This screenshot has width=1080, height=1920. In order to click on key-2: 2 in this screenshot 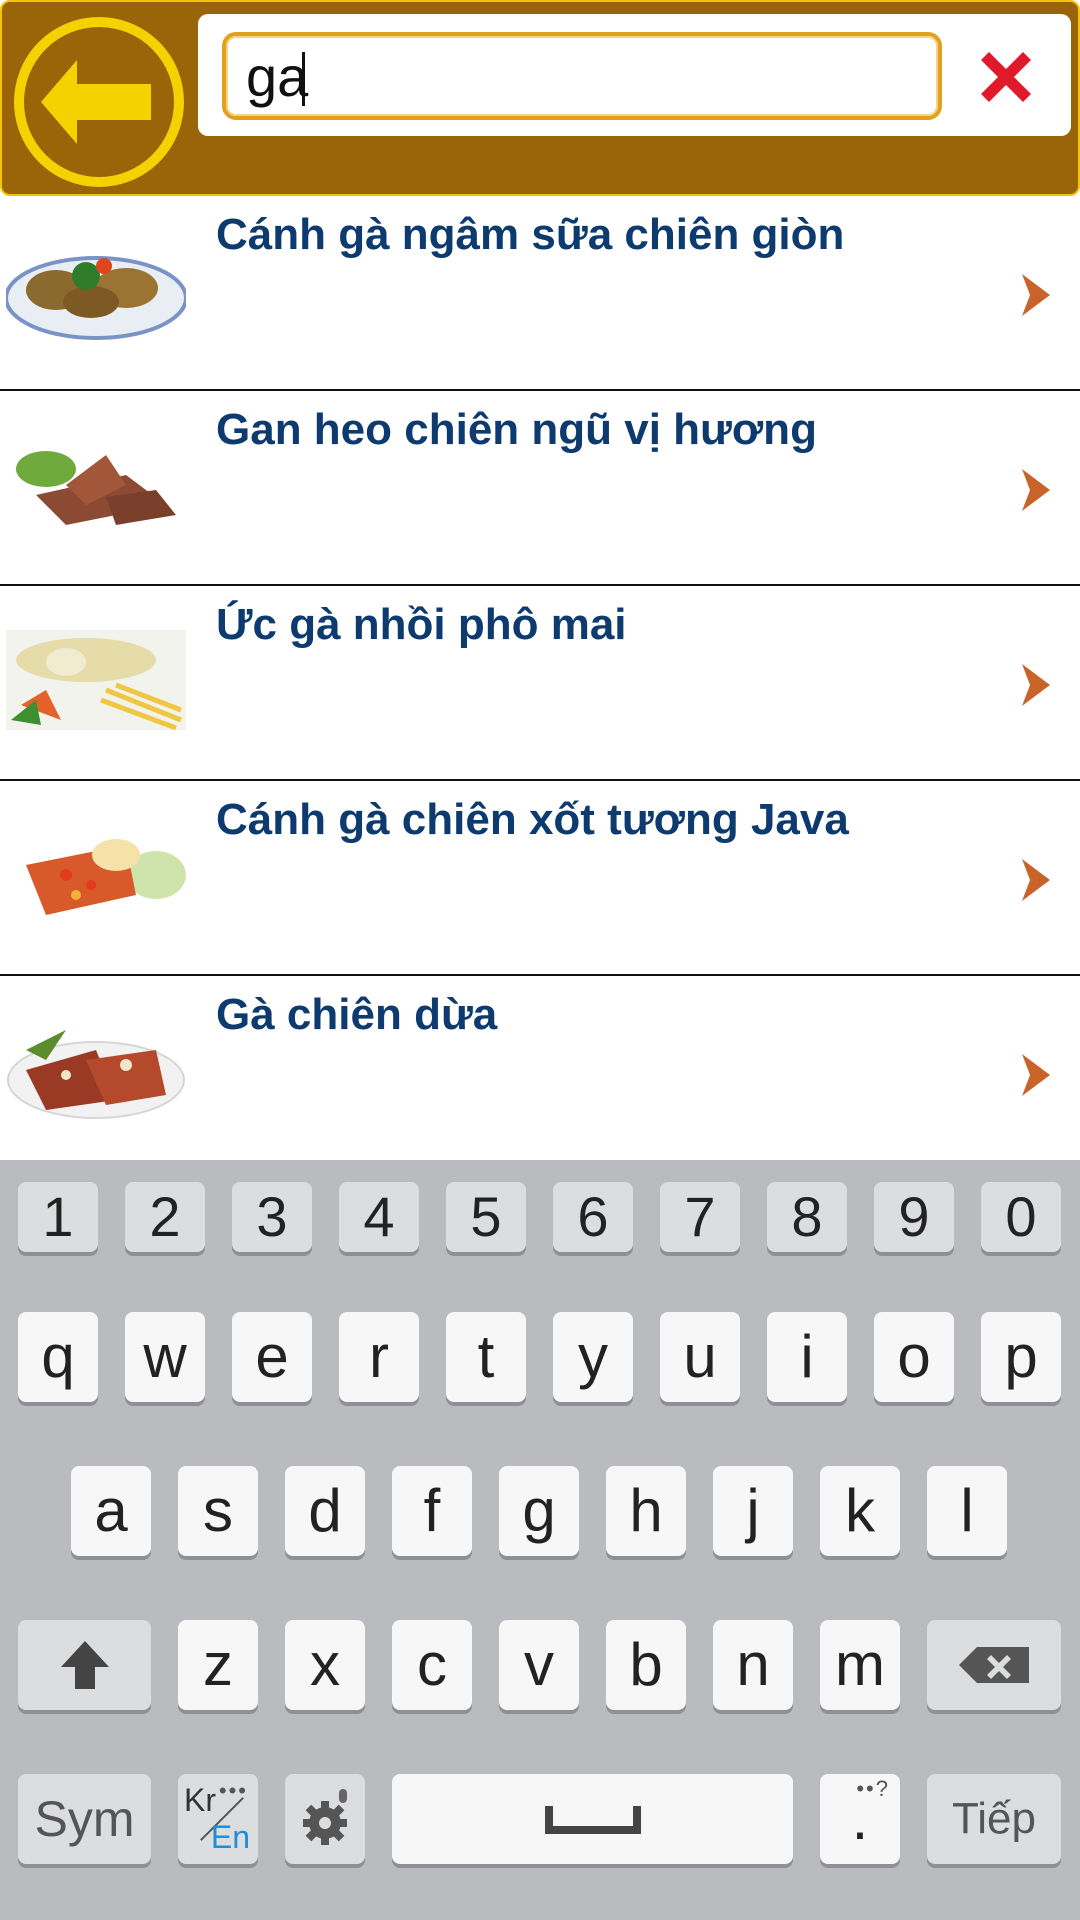, I will do `click(165, 1217)`.